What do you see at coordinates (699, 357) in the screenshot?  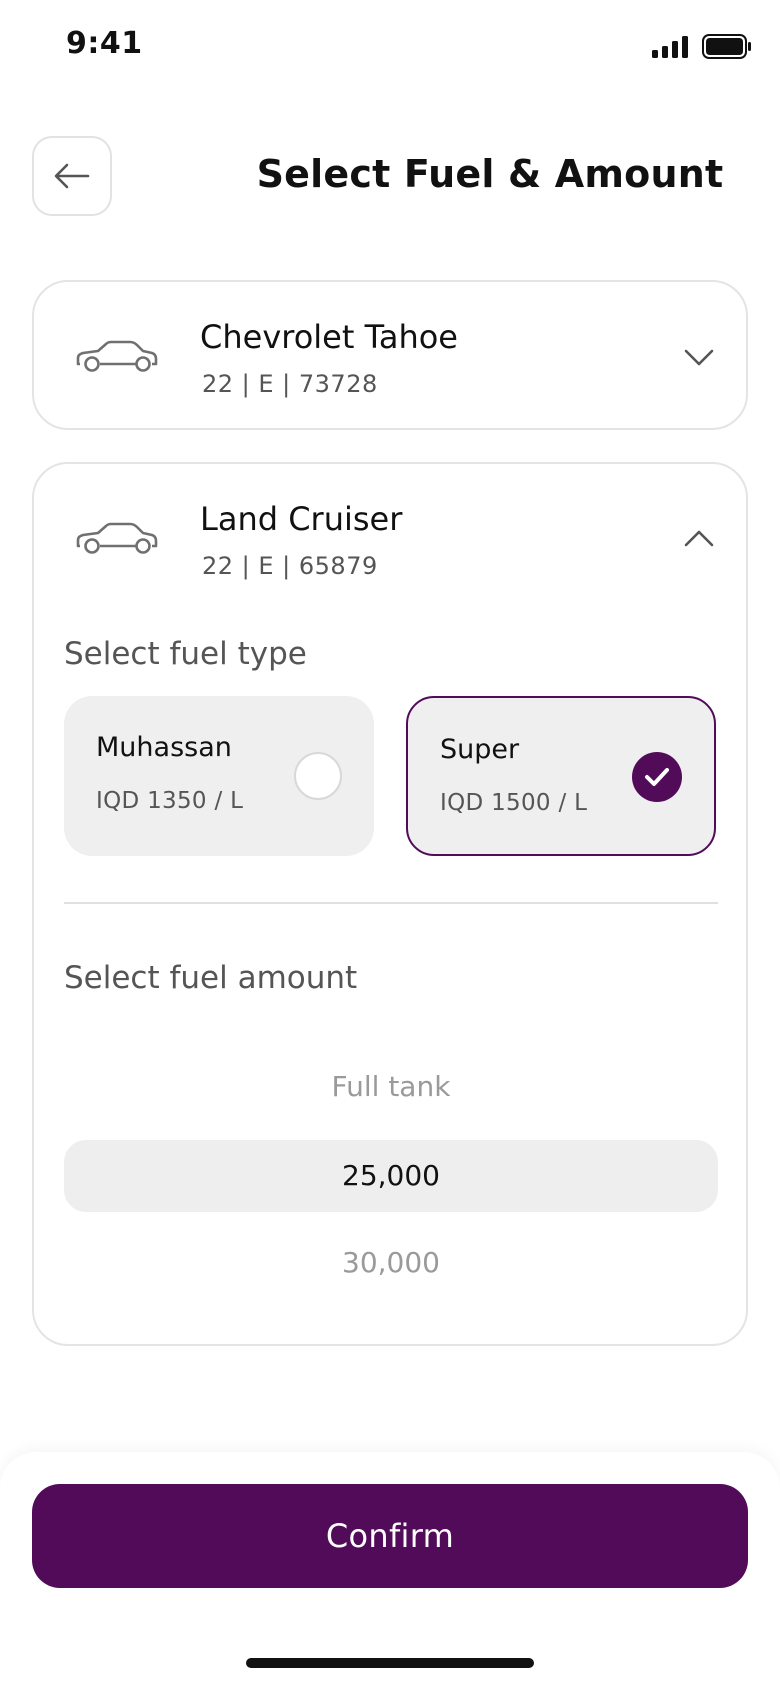 I see `chevron-down-icon` at bounding box center [699, 357].